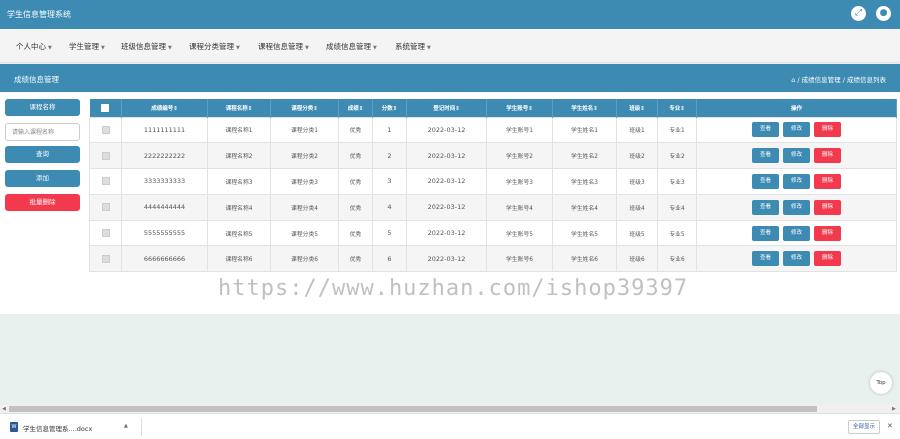 Image resolution: width=900 pixels, height=439 pixels. I want to click on col-header: 成绩⇕, so click(355, 108).